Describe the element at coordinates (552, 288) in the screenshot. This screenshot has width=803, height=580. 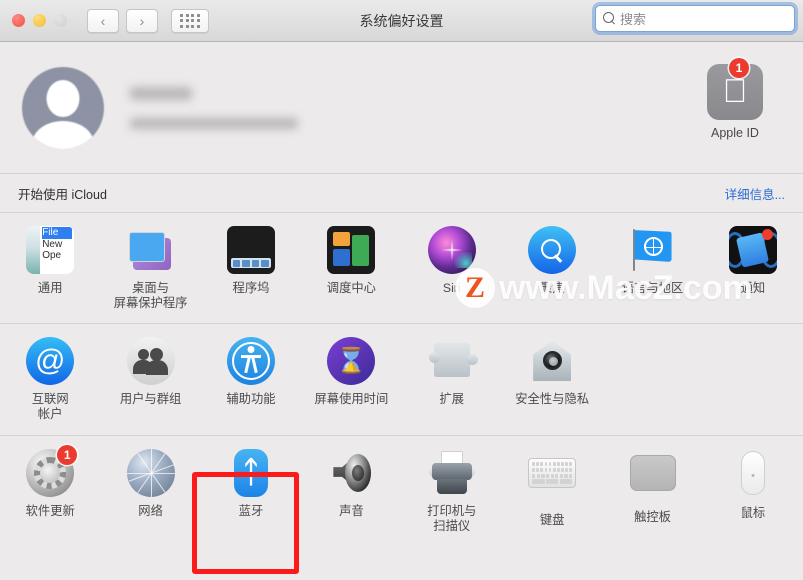
I see `pref-label: 聚焦` at that location.